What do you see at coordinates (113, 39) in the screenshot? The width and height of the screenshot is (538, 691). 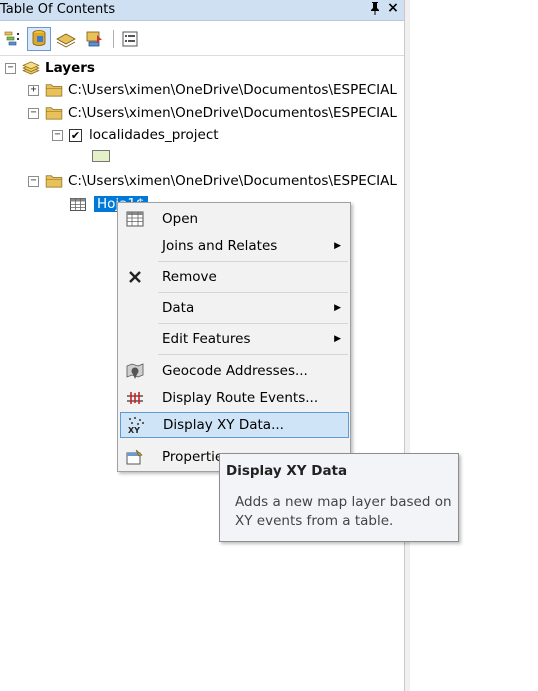 I see `toolbar-separator` at bounding box center [113, 39].